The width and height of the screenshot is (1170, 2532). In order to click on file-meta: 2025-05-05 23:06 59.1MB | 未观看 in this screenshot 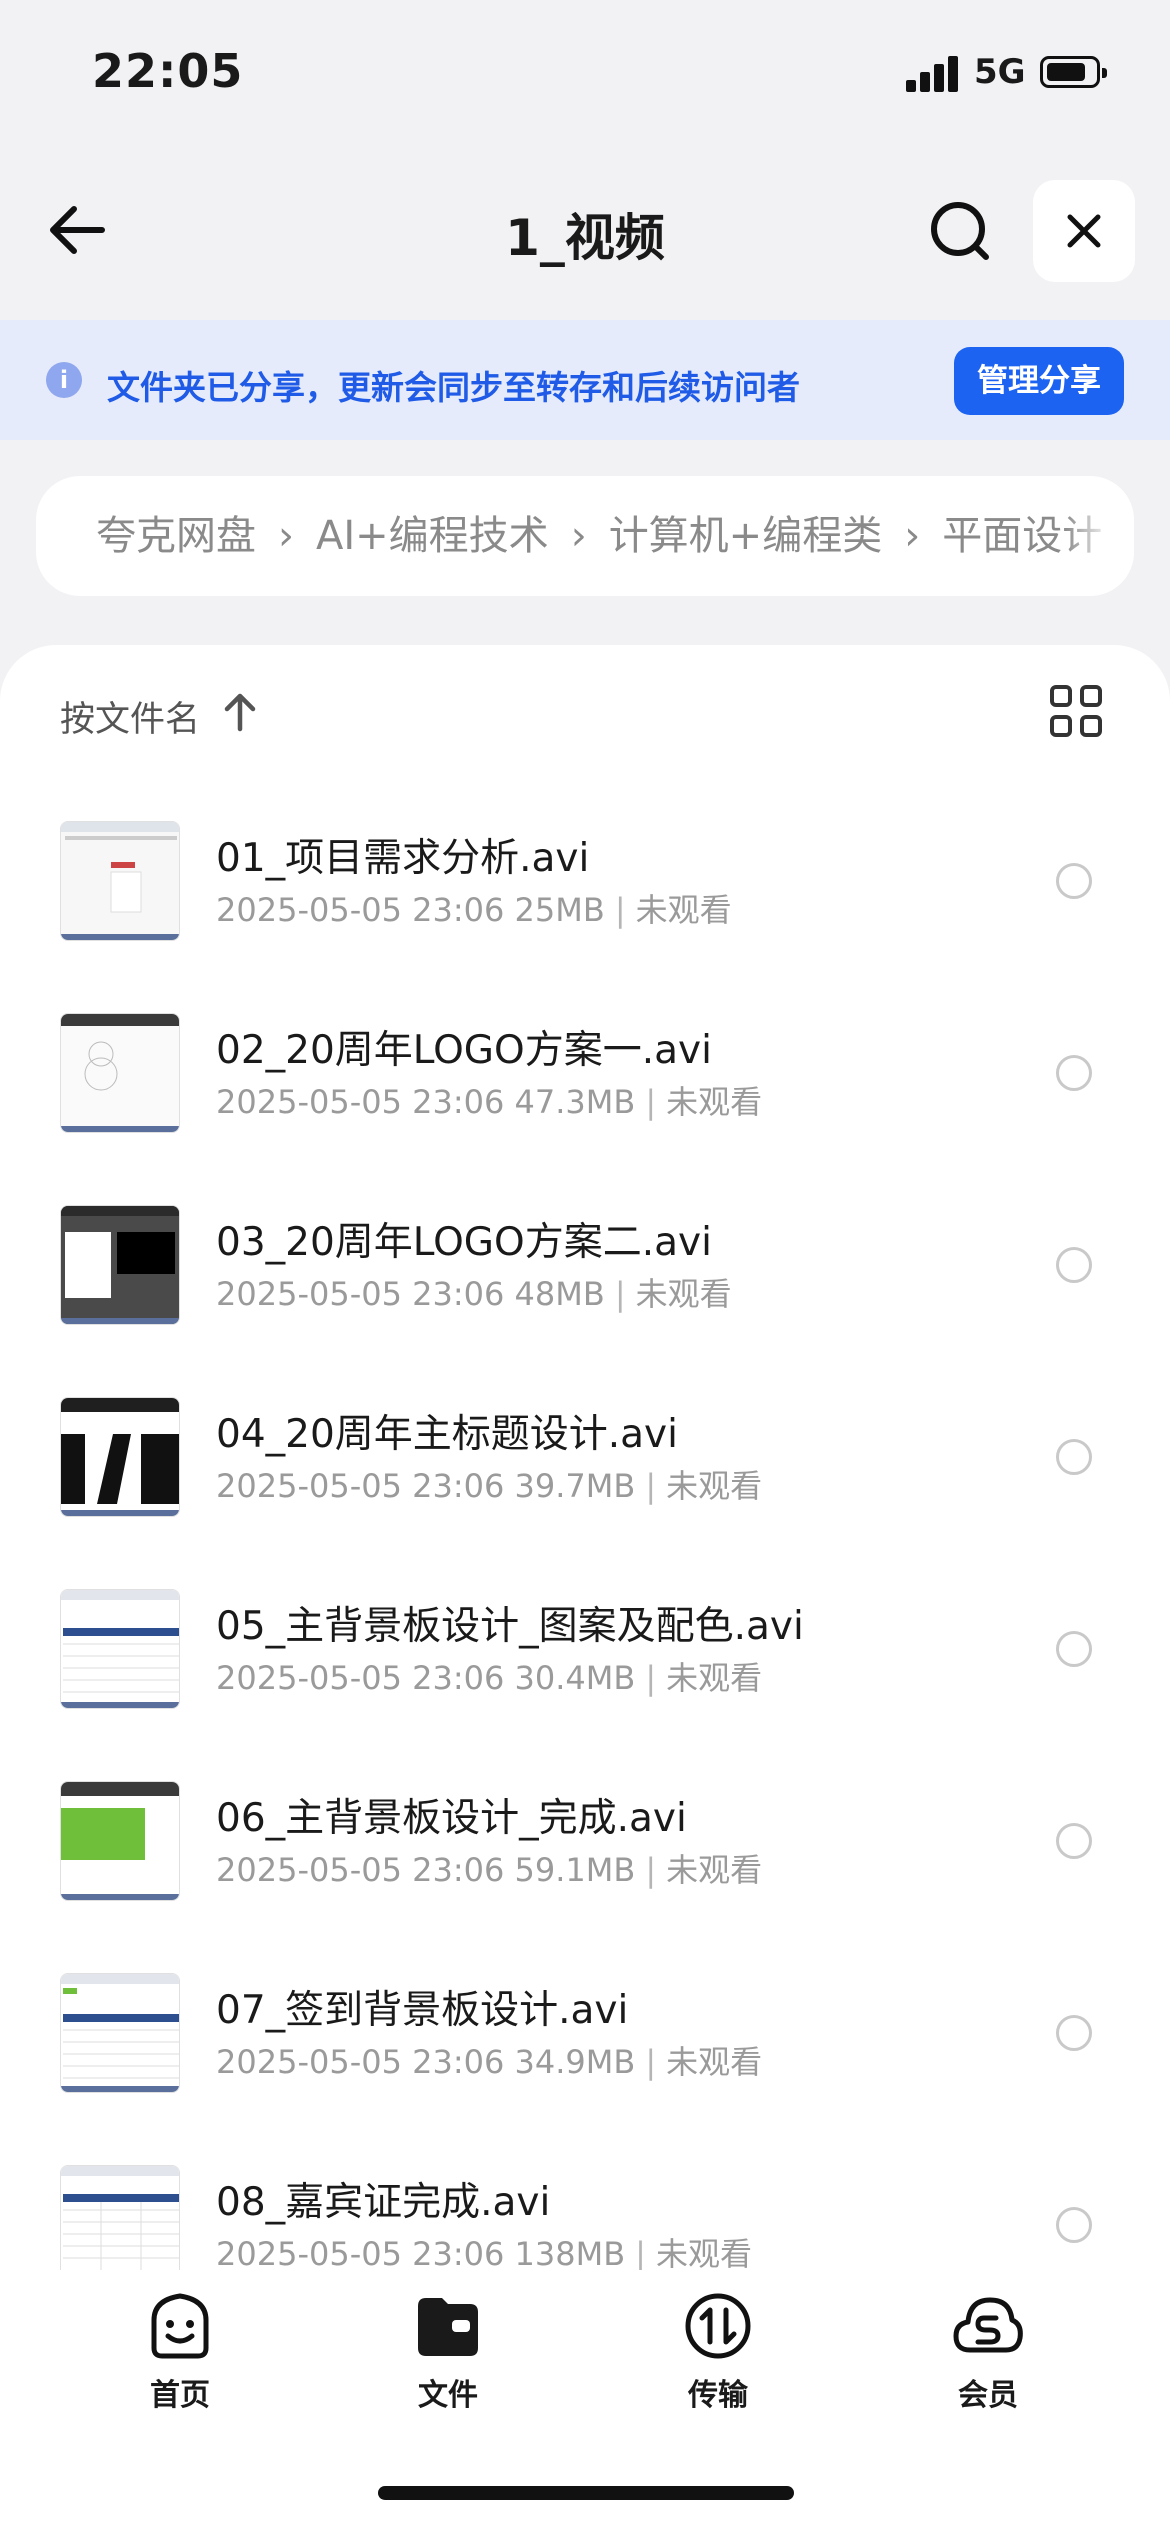, I will do `click(489, 1870)`.